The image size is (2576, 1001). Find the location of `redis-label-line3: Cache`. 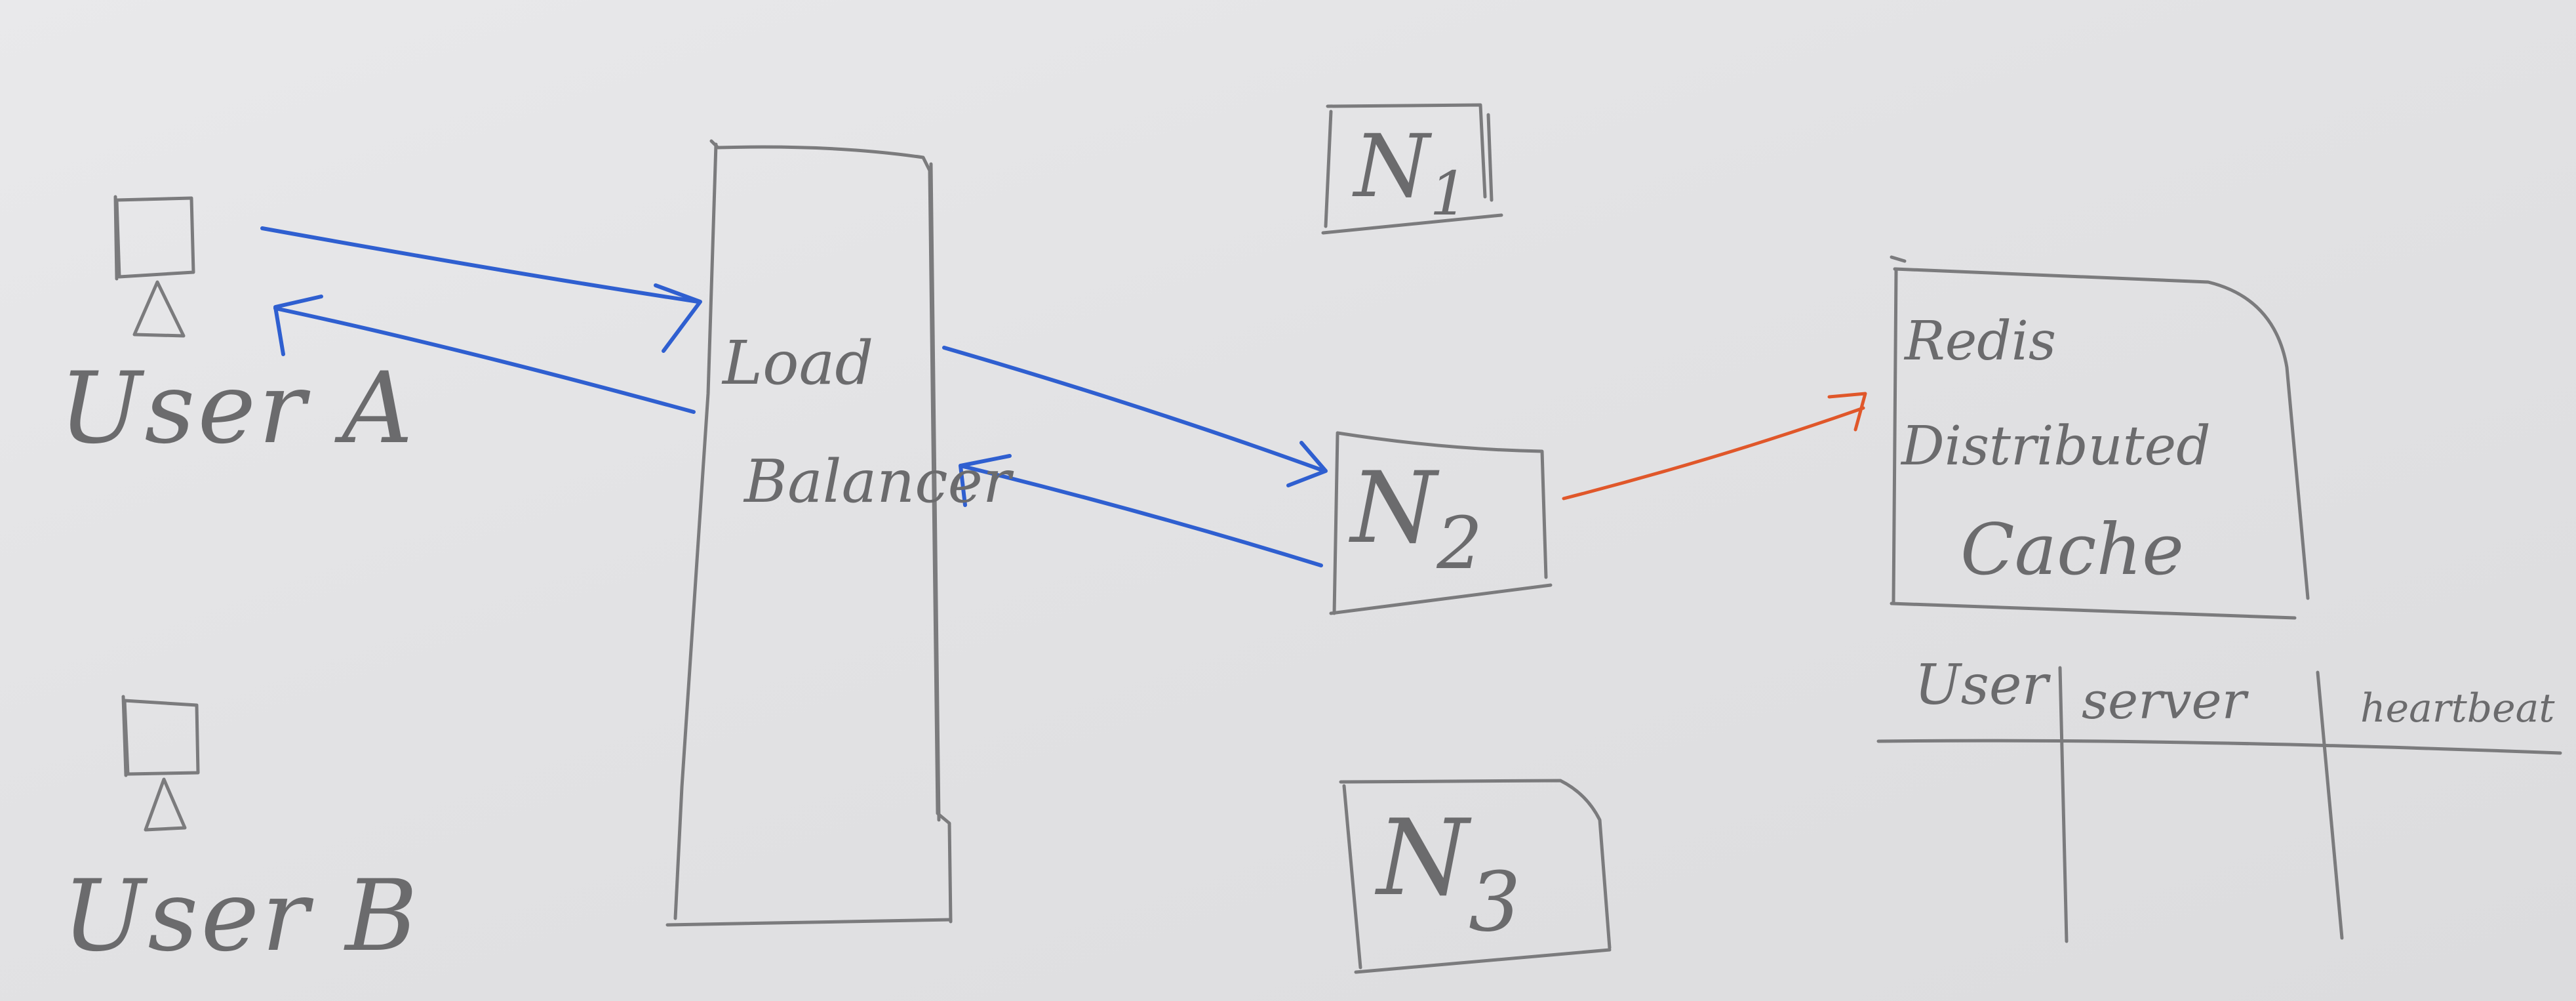

redis-label-line3: Cache is located at coordinates (2072, 550).